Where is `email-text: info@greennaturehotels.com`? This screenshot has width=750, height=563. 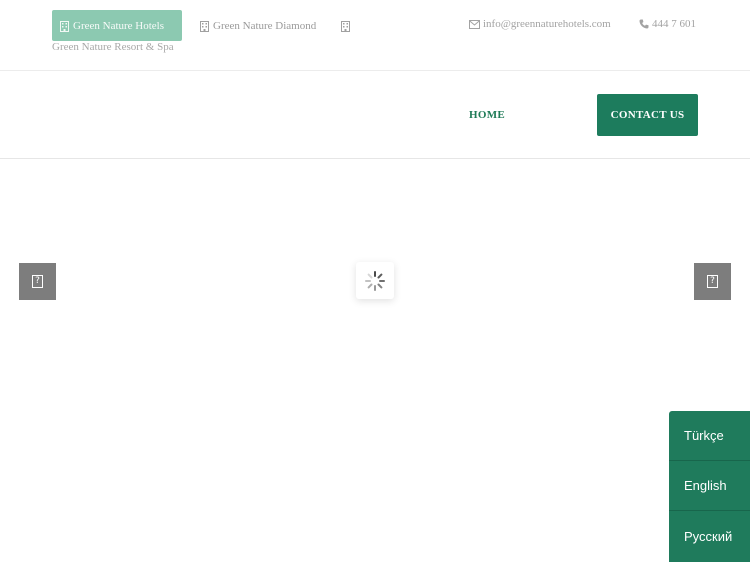 email-text: info@greennaturehotels.com is located at coordinates (547, 24).